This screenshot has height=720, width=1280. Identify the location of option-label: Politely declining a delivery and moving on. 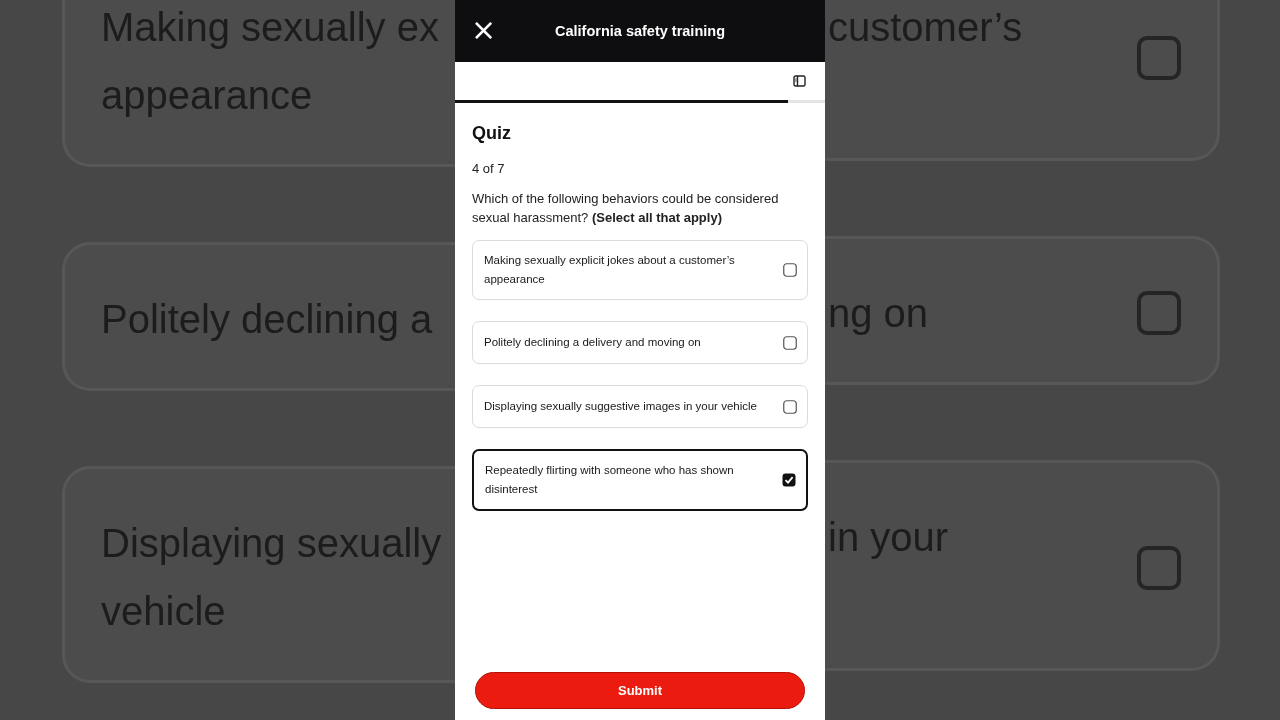
(593, 342).